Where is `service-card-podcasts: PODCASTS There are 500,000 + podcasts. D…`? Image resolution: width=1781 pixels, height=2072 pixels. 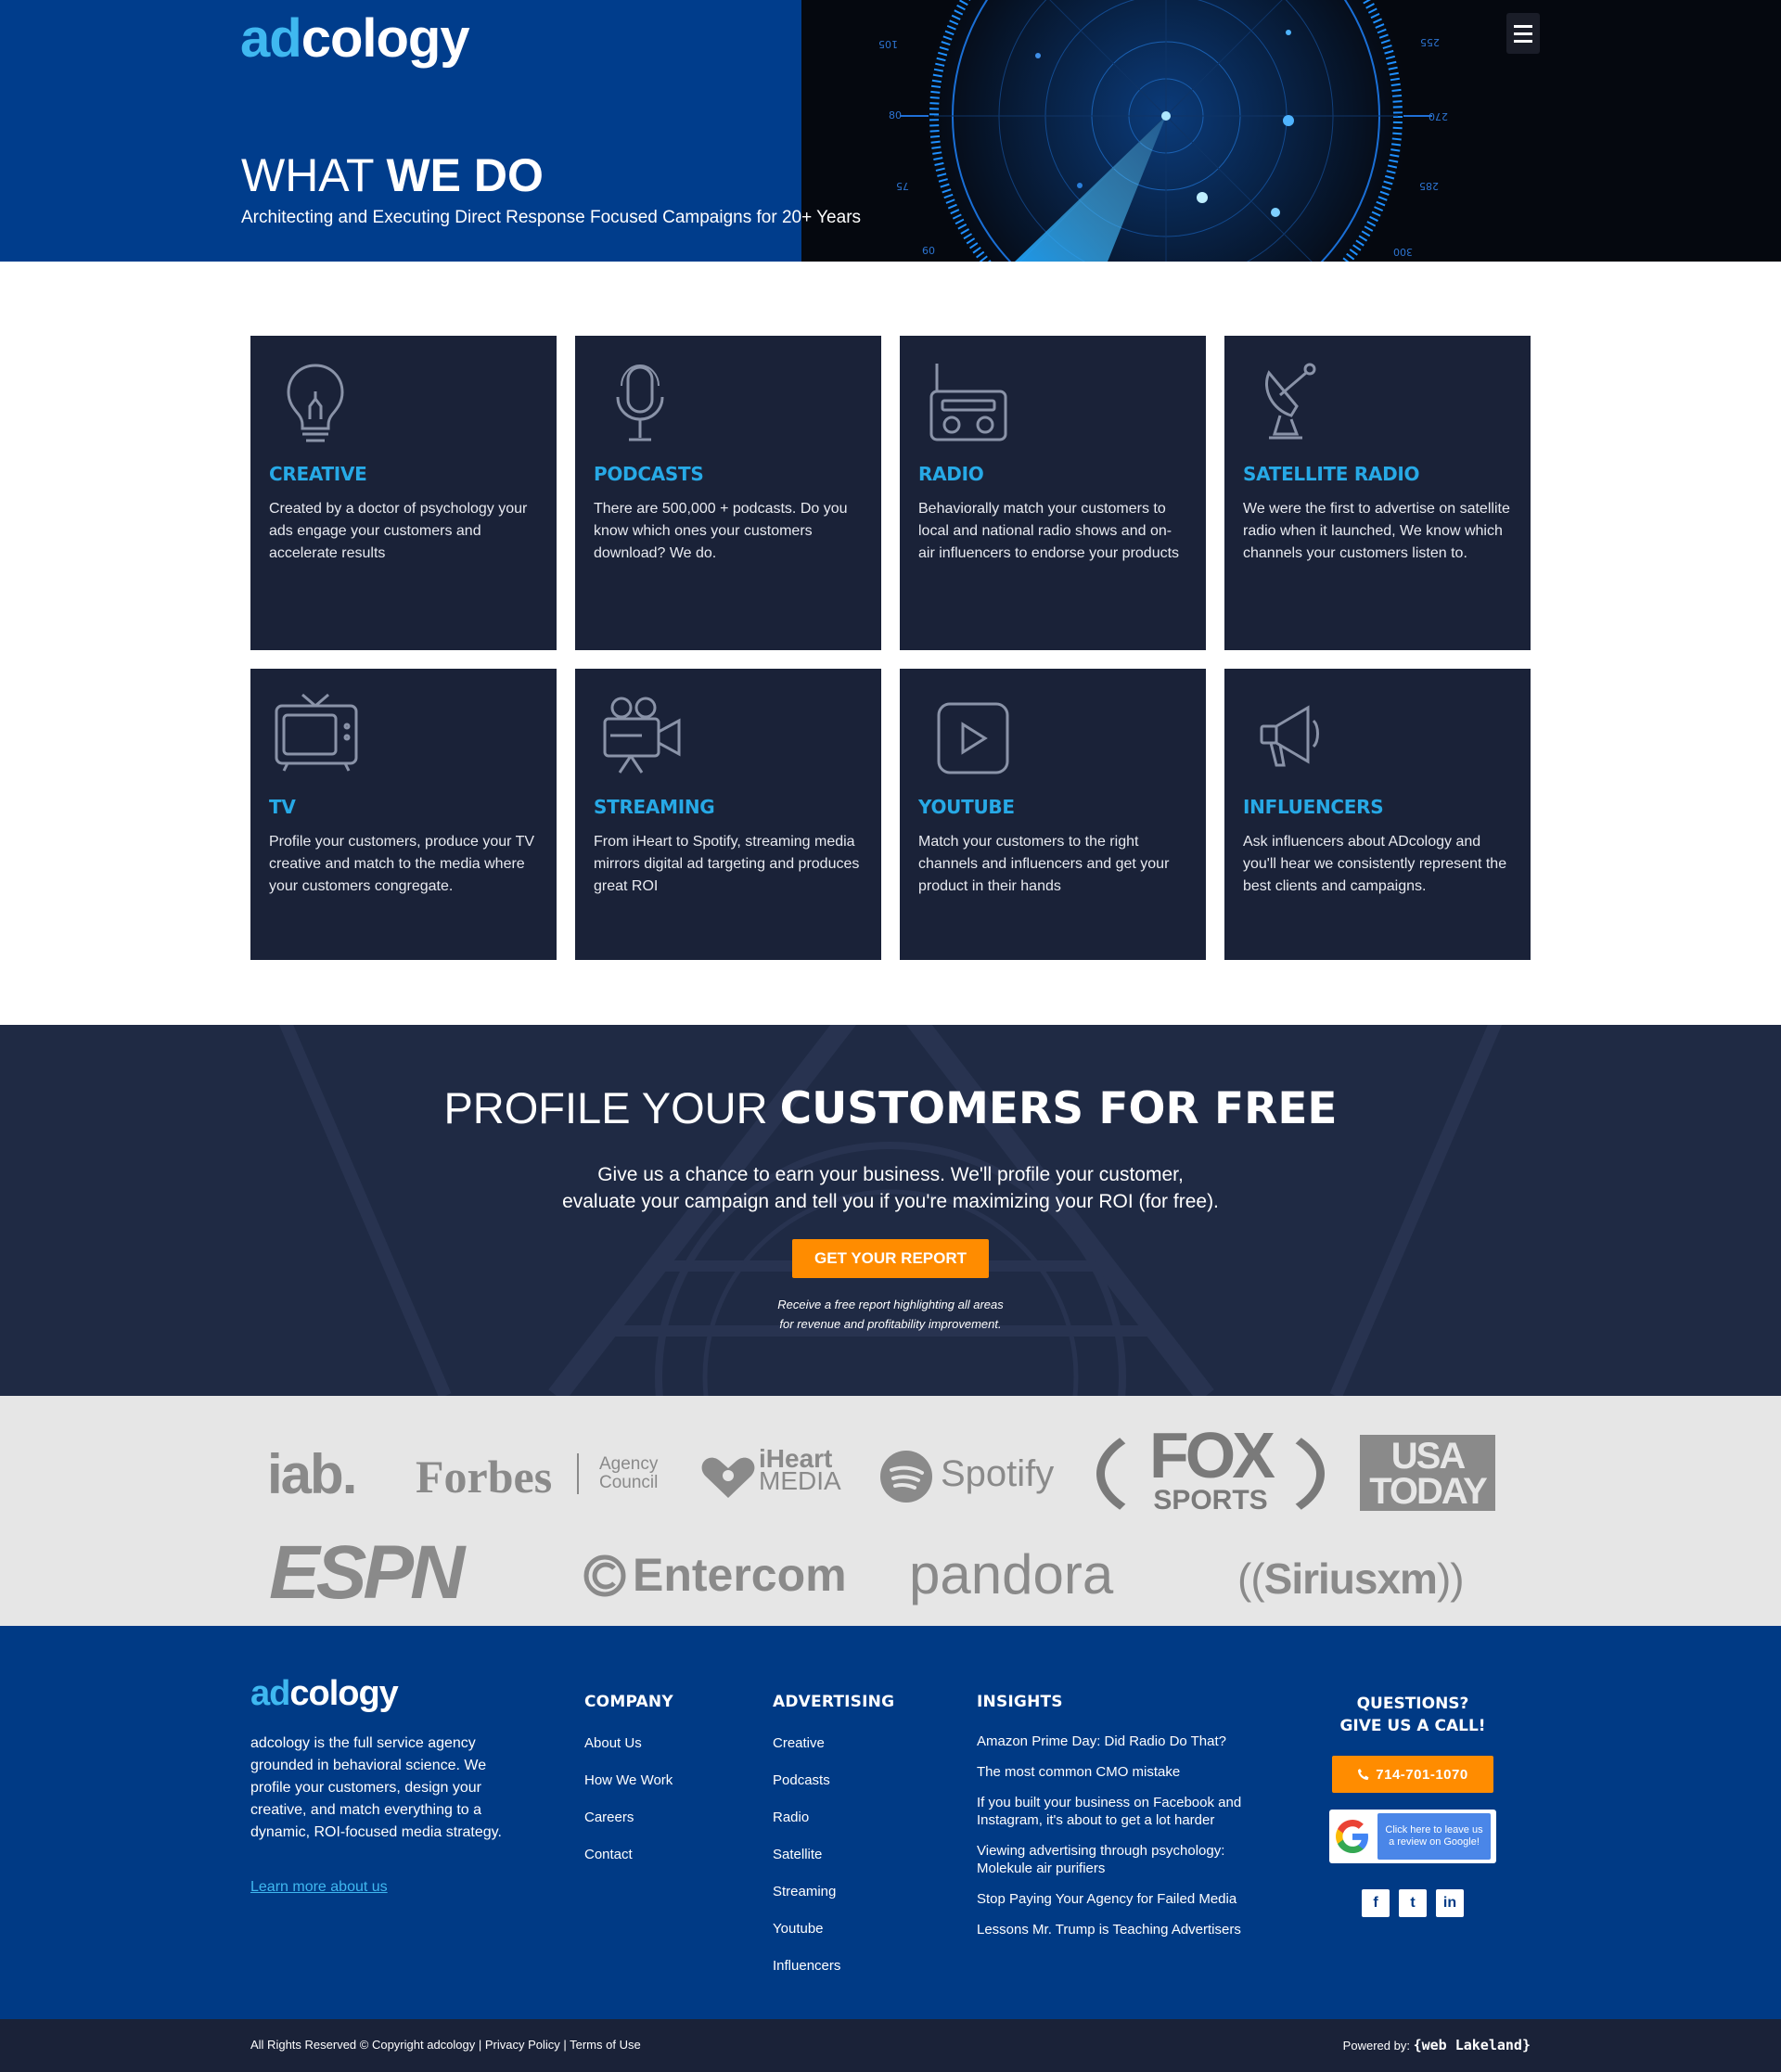
service-card-podcasts: PODCASTS There are 500,000 + podcasts. D… is located at coordinates (728, 493).